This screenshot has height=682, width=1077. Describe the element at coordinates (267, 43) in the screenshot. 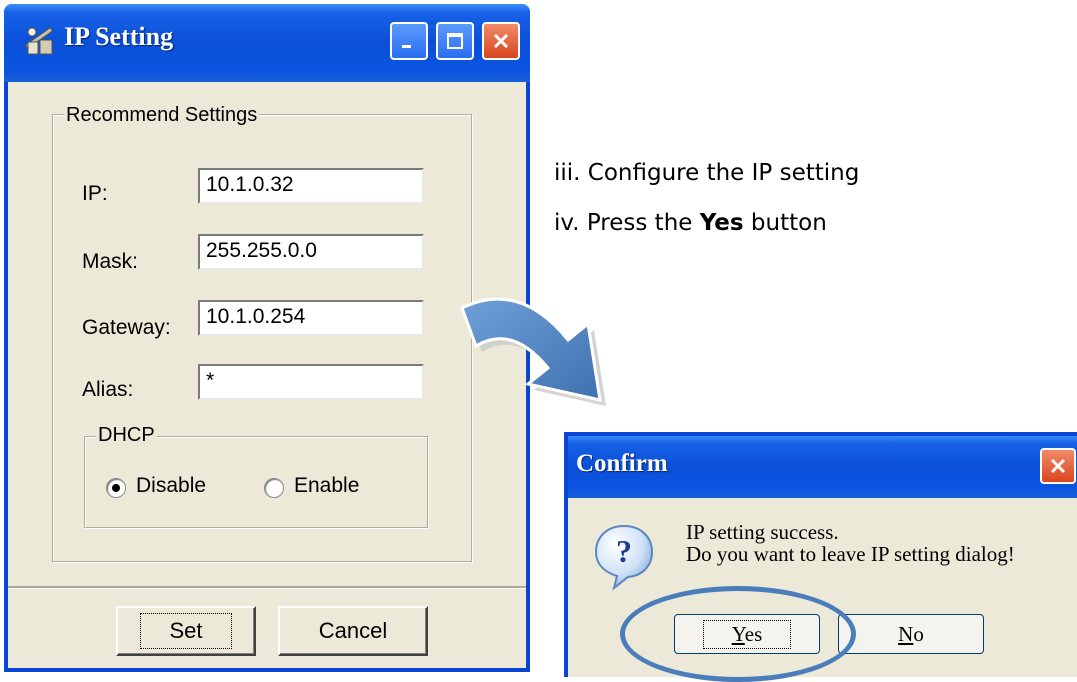

I see `ip-setting-titlebar: IP Setting` at that location.